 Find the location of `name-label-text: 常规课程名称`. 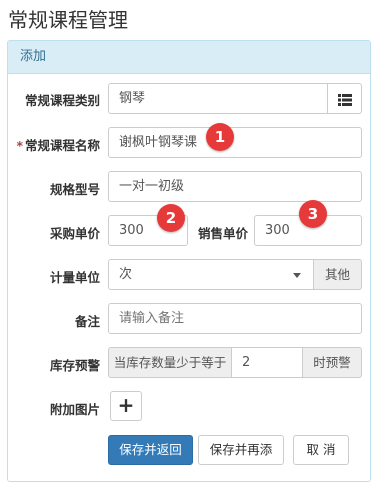

name-label-text: 常规课程名称 is located at coordinates (62, 145).